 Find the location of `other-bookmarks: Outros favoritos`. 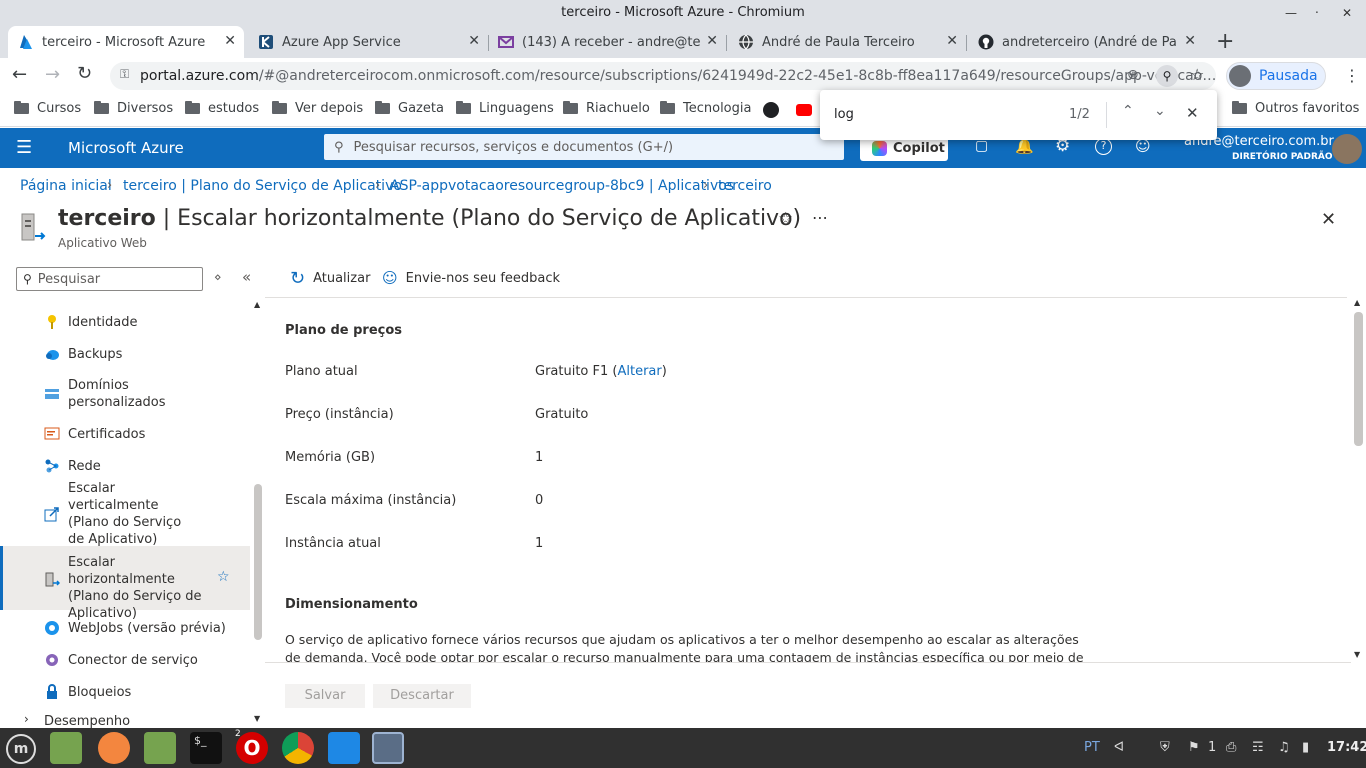

other-bookmarks: Outros favoritos is located at coordinates (1295, 108).